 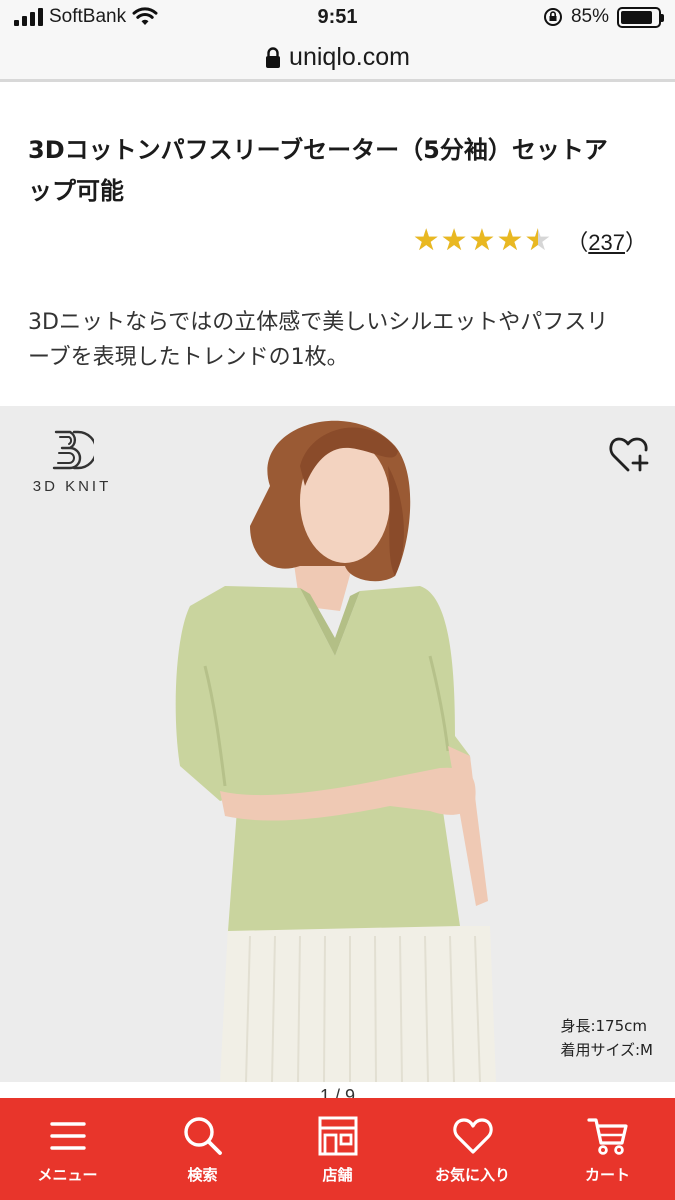 I want to click on product-rating: ★★★★★ ★★★★★ （237）, so click(x=530, y=241).